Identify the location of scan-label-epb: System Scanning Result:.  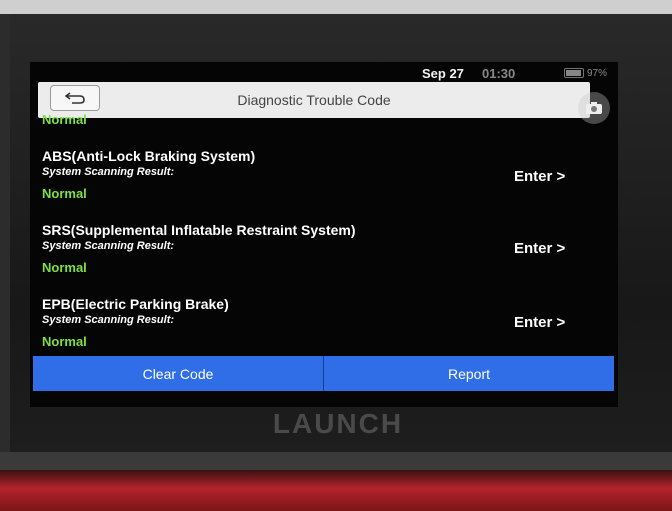
(108, 320).